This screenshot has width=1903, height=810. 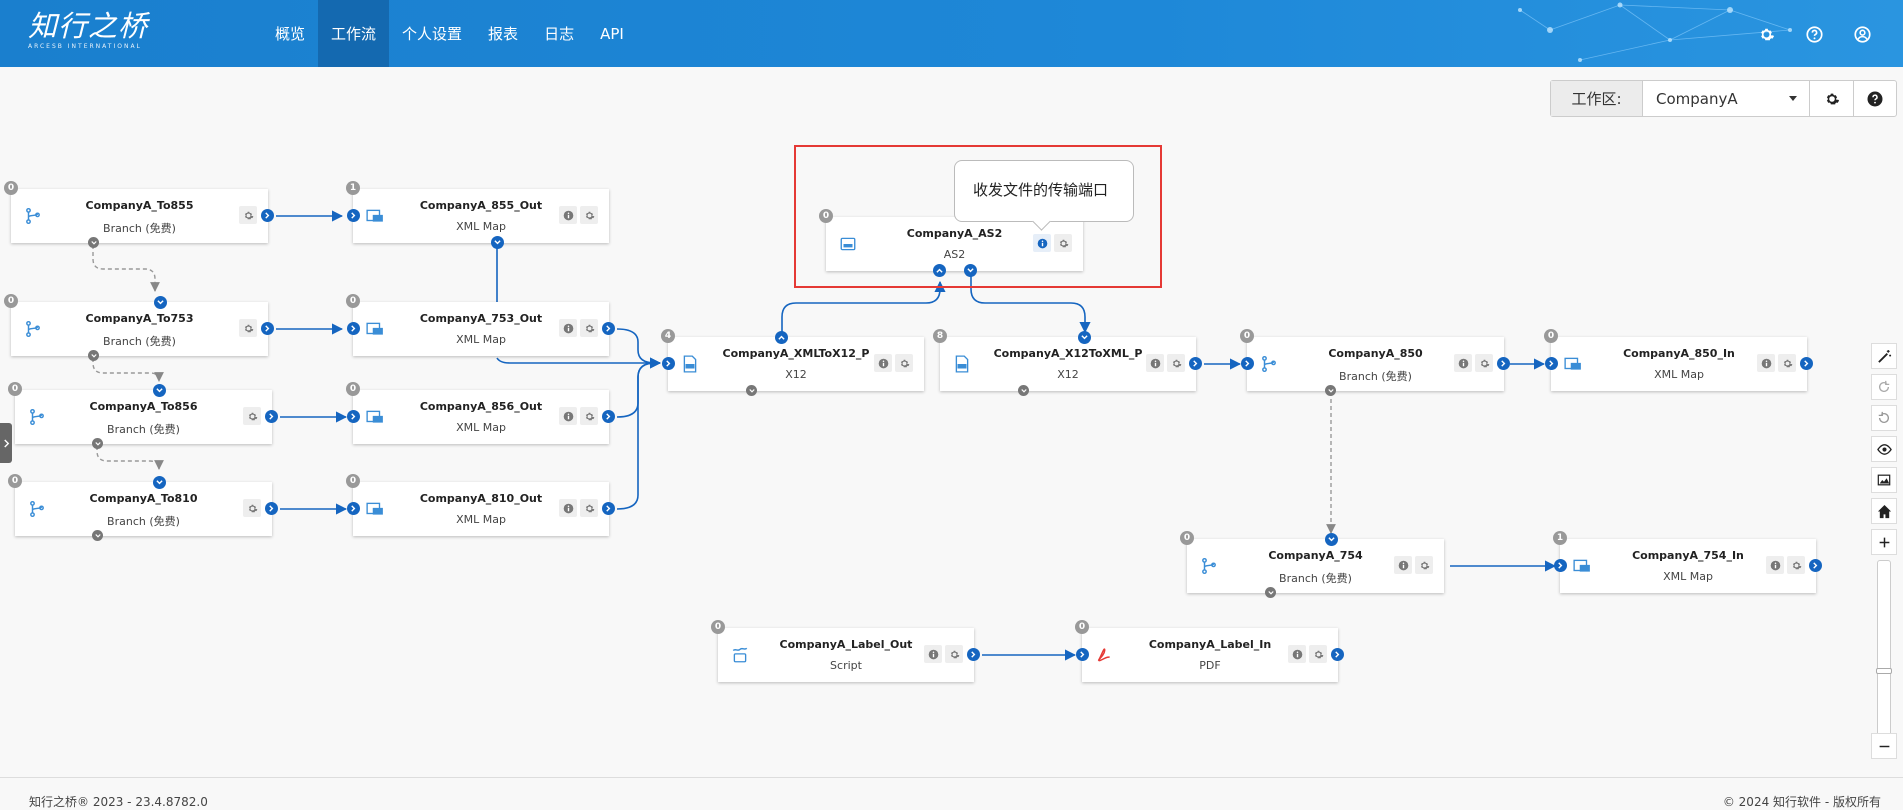 I want to click on help-icon, so click(x=1814, y=34).